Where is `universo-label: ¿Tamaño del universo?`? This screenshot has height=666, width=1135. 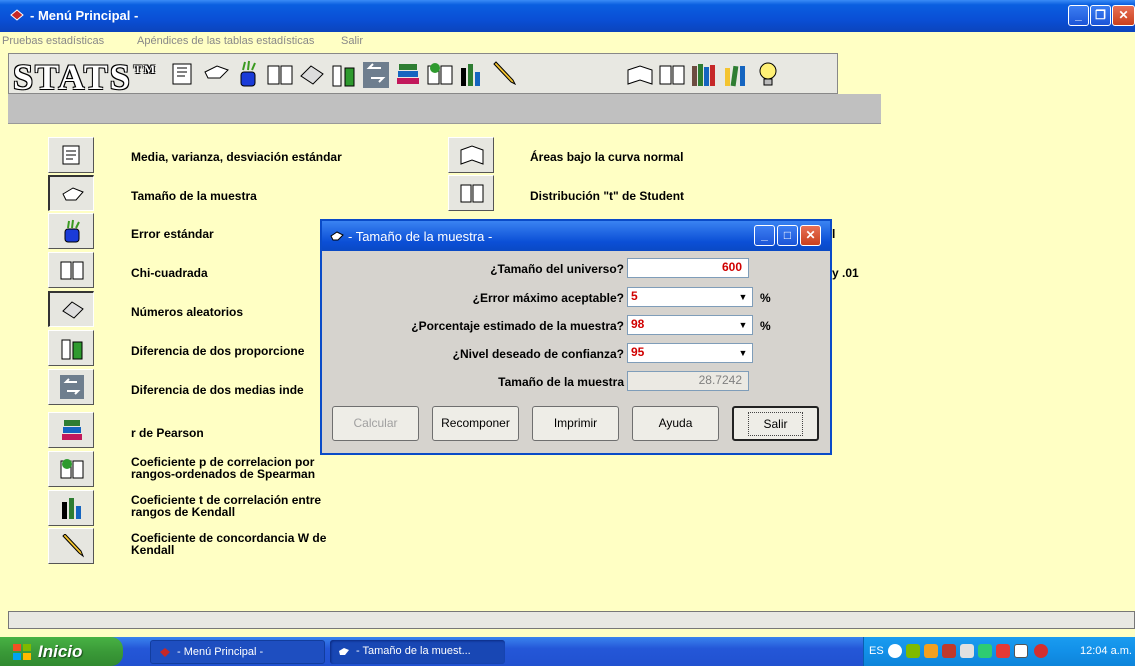 universo-label: ¿Tamaño del universo? is located at coordinates (557, 269).